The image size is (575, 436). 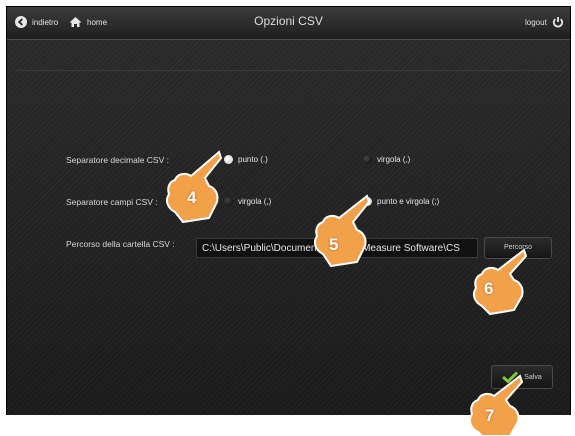 I want to click on top-bar: indietro home Opzioni CSV logout, so click(x=288, y=23).